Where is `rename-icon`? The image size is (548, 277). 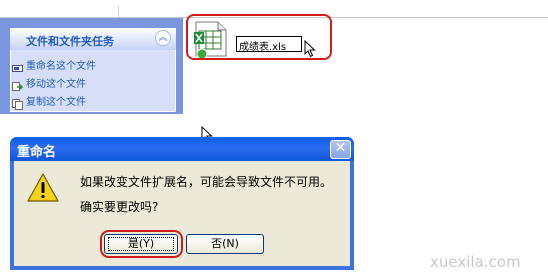
rename-icon is located at coordinates (17, 65).